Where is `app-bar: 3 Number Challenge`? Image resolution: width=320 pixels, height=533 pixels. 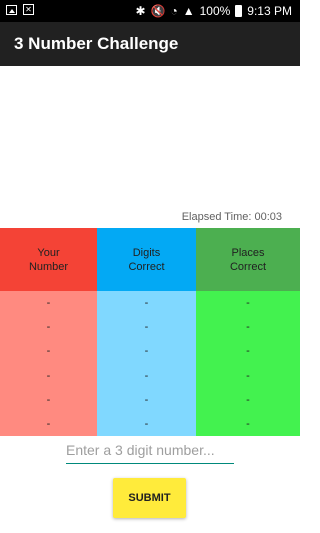
app-bar: 3 Number Challenge is located at coordinates (150, 44).